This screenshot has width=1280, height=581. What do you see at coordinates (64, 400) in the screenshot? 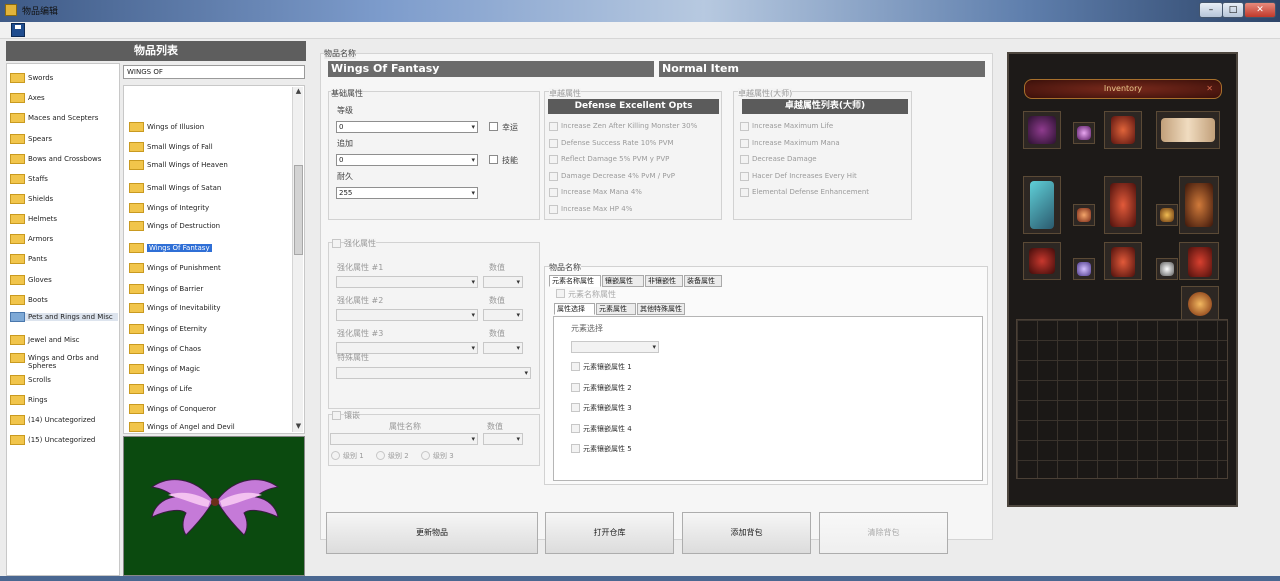
I see `category-item: Rings` at bounding box center [64, 400].